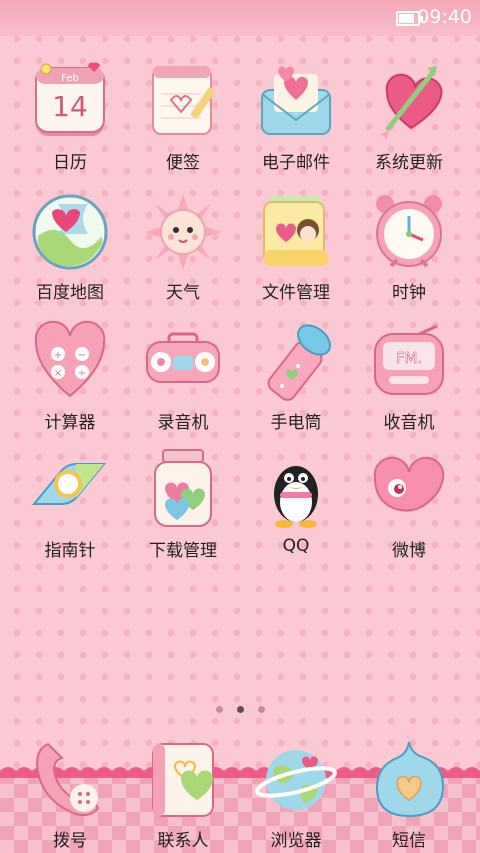  I want to click on dock-dialer: 拨号, so click(70, 794).